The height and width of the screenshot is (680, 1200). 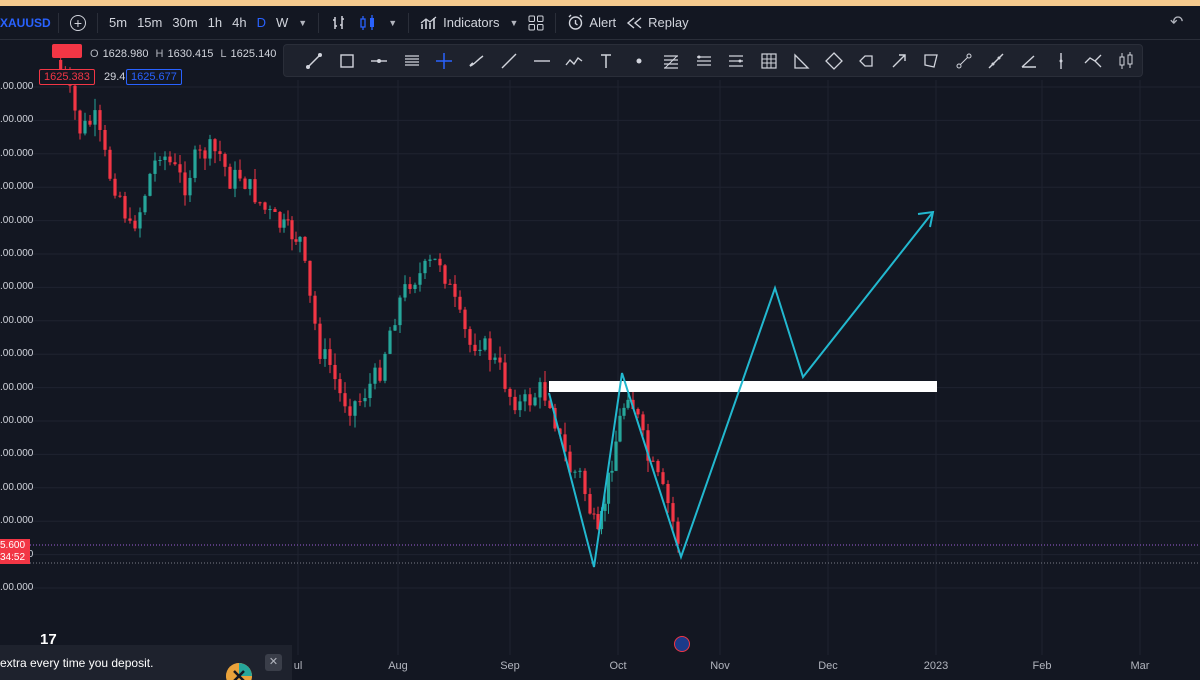 I want to click on interval-30m-button: 30m, so click(x=184, y=23).